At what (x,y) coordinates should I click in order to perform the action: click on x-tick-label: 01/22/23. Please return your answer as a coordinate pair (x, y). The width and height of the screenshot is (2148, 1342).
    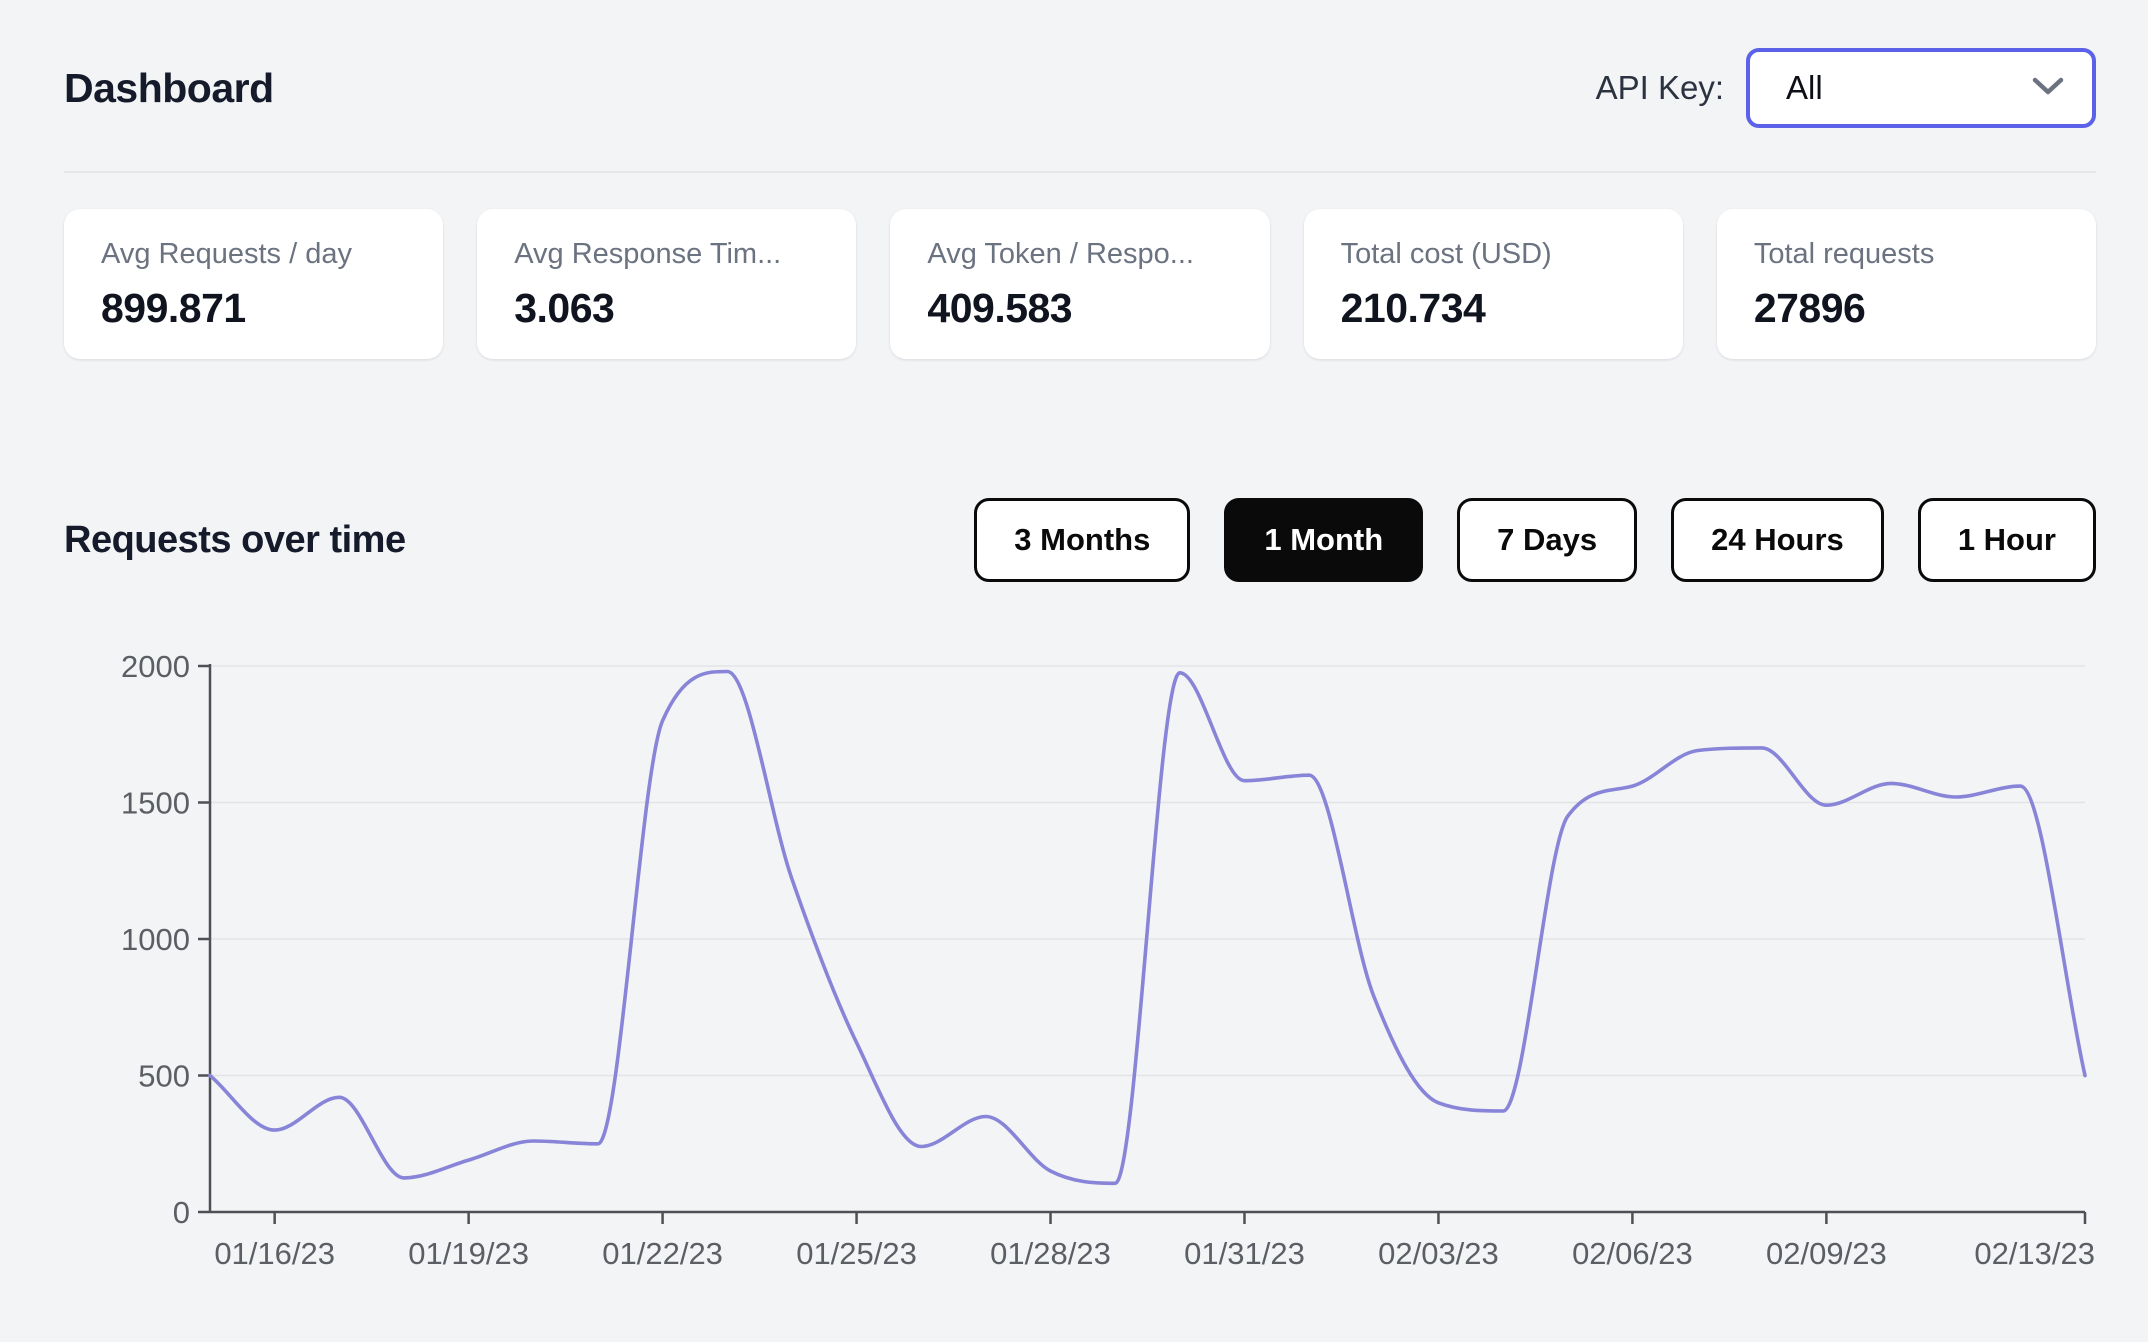
    Looking at the image, I should click on (662, 1253).